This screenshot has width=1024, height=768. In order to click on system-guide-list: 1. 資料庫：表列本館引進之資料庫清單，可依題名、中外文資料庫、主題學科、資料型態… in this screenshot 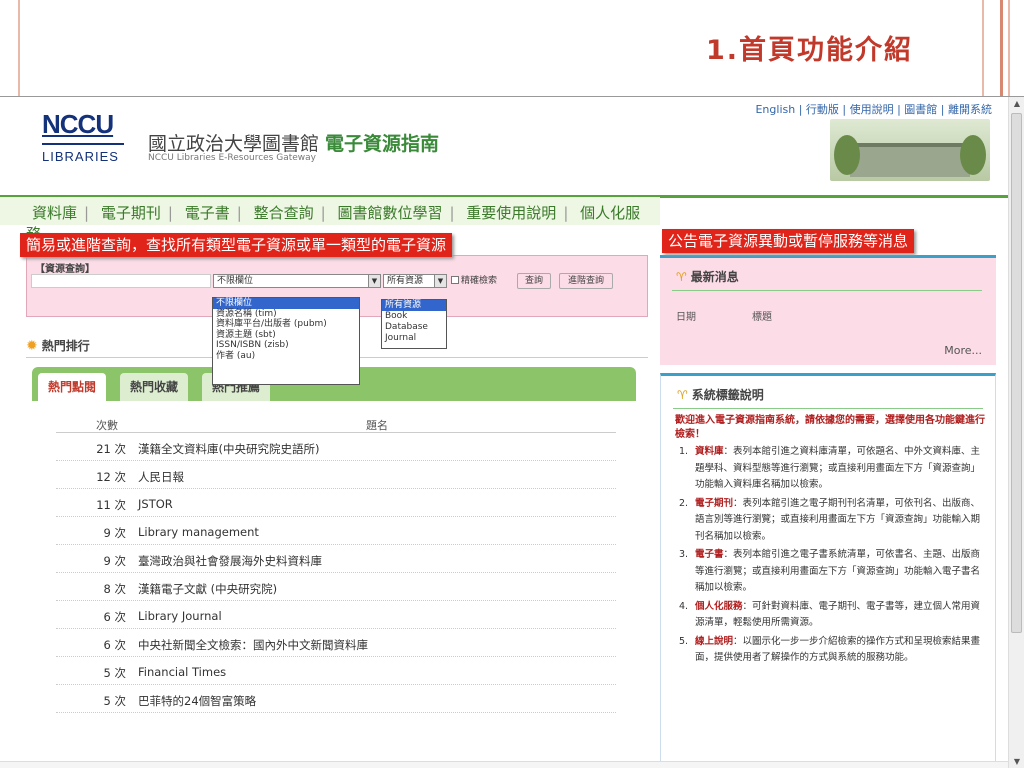, I will do `click(831, 556)`.